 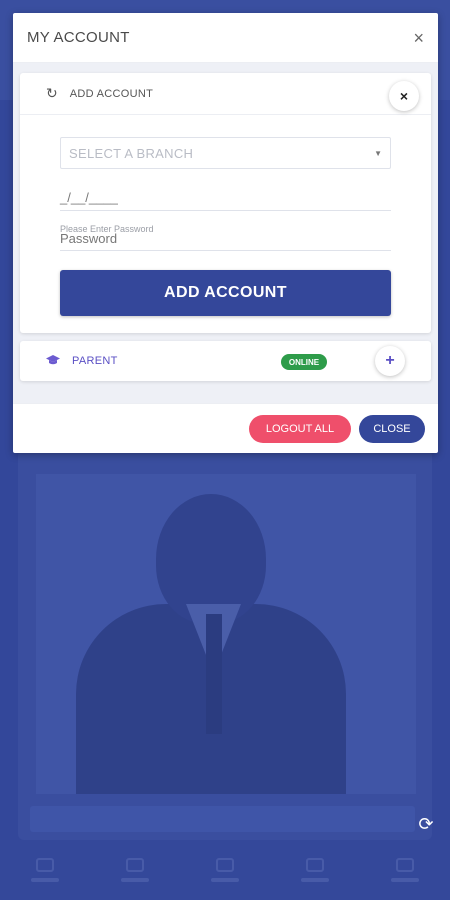 I want to click on add-account-panel-header: ↻ ADD ACCOUNT ×, so click(x=225, y=94).